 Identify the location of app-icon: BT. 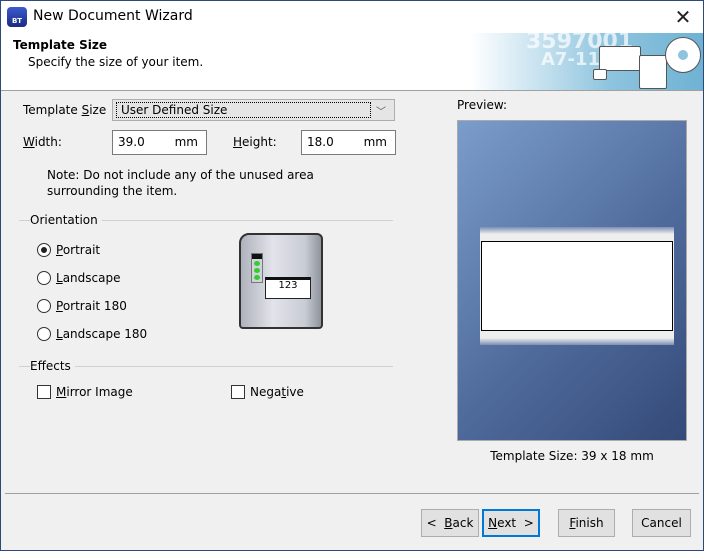
(17, 17).